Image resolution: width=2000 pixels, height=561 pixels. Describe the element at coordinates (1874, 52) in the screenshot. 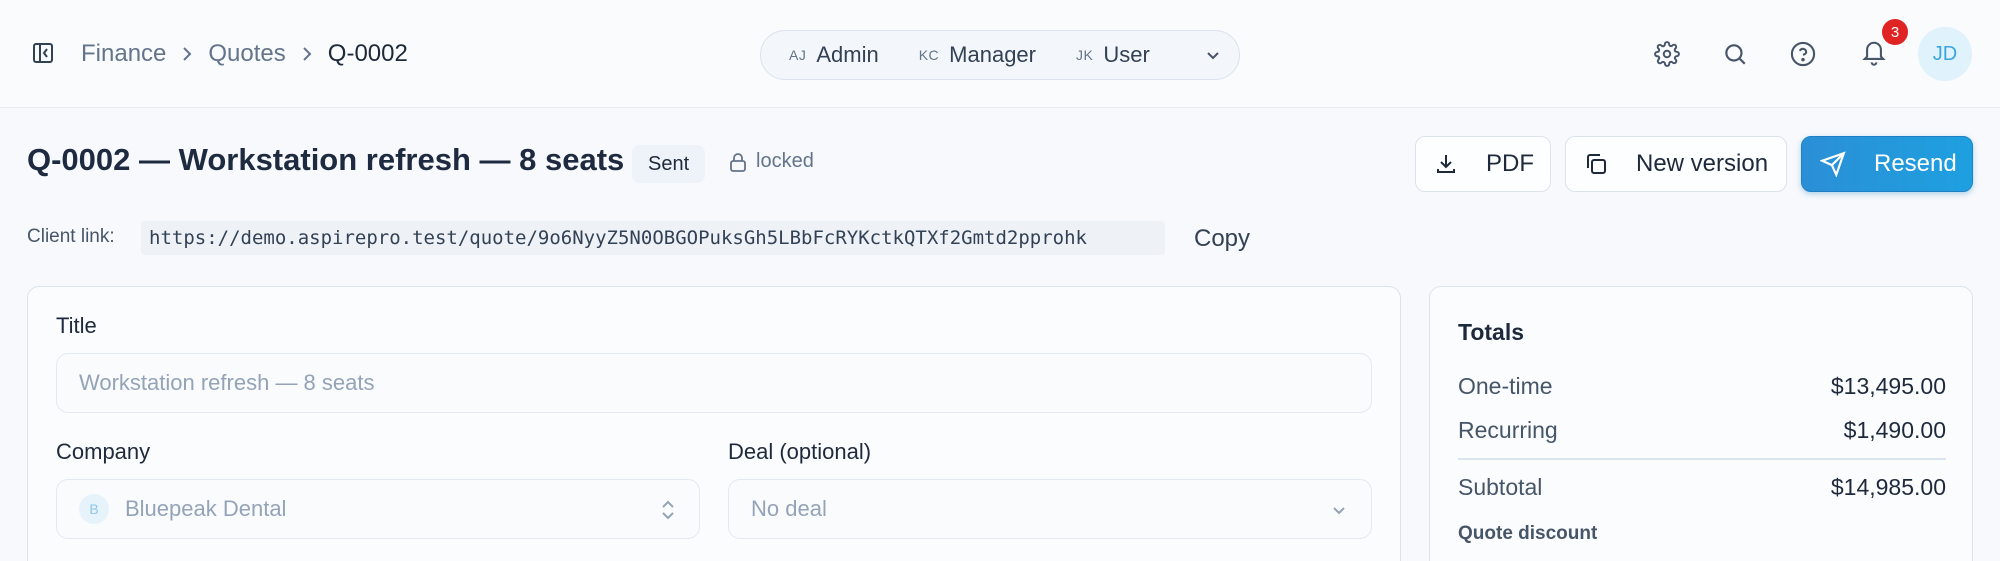

I see `bell-icon` at that location.